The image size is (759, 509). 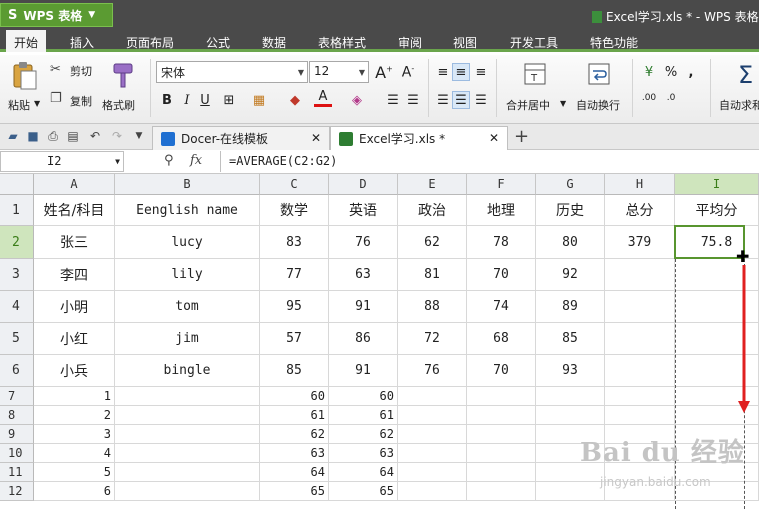 I want to click on cell-f5: 68, so click(x=501, y=339).